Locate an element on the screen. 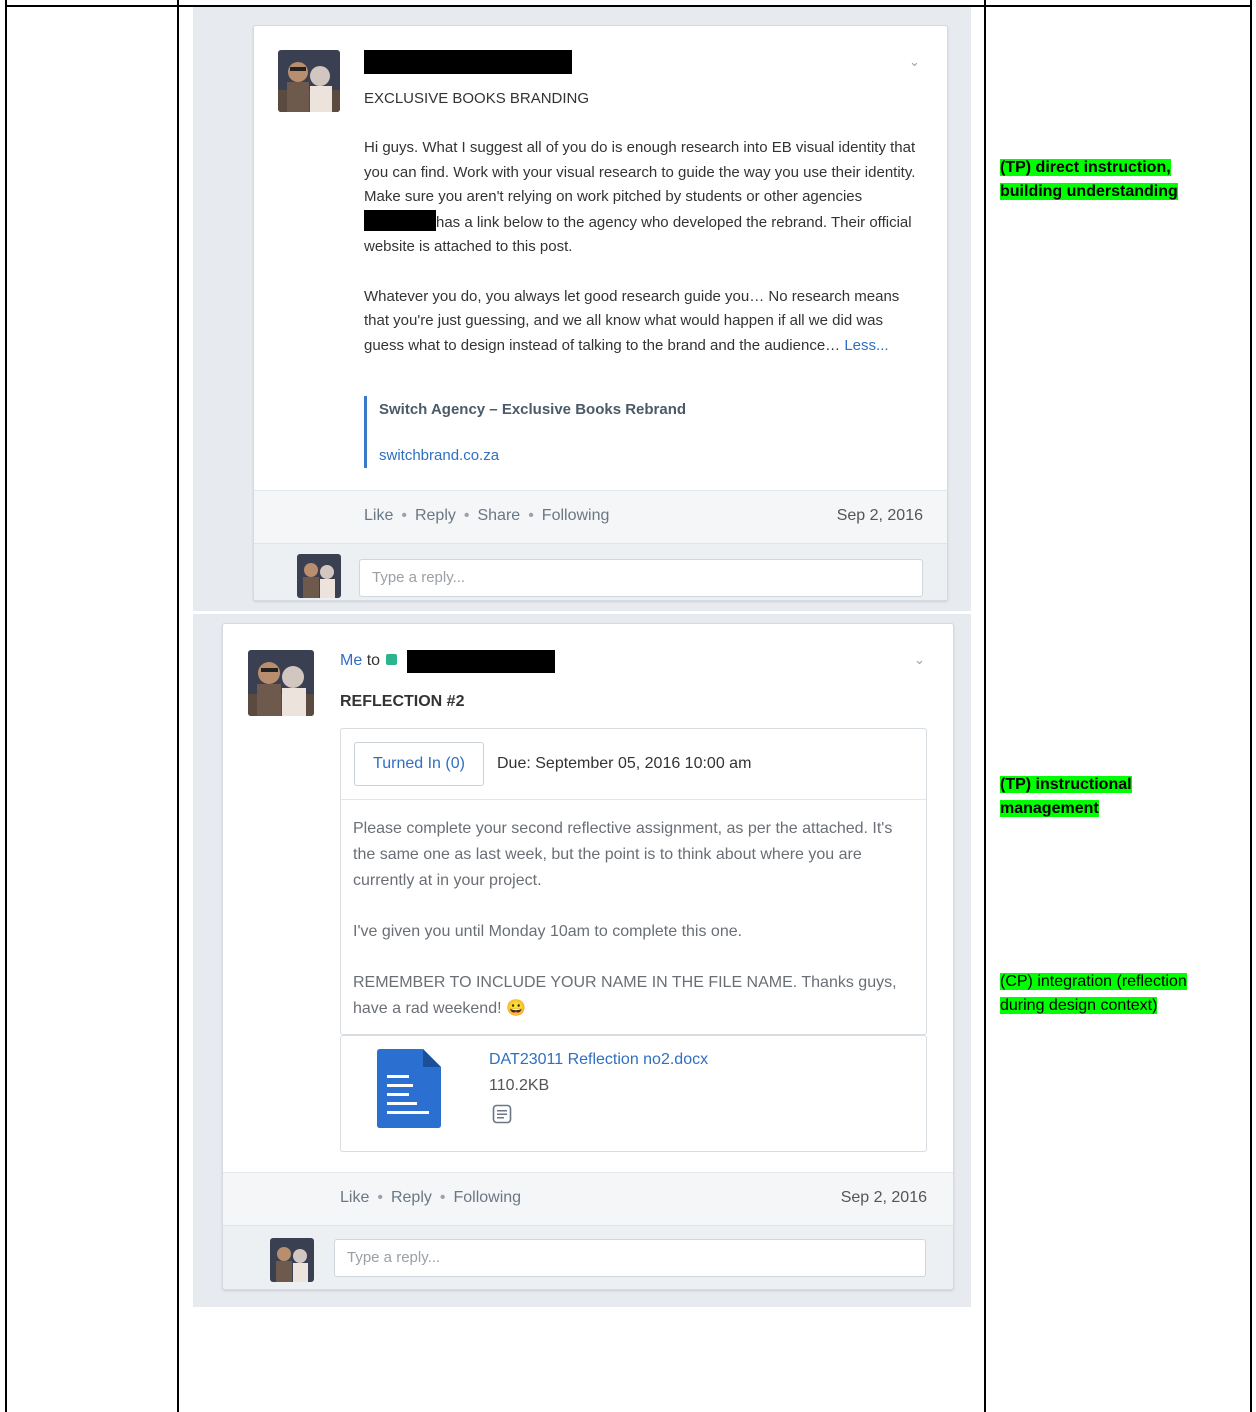 This screenshot has height=1412, width=1256. attachment: DAT23011 Reflection no2.docx 110.2KB is located at coordinates (633, 1093).